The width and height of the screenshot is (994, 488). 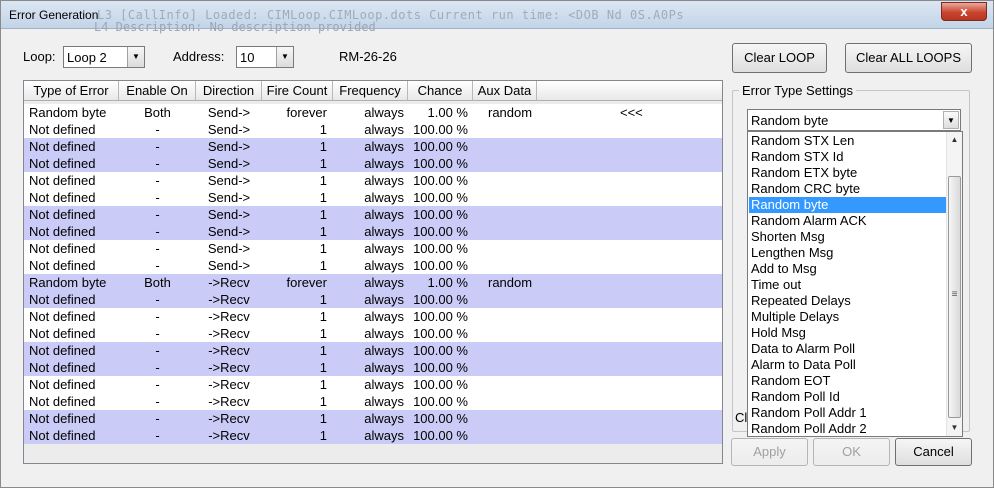 I want to click on cell-enable: Both, so click(x=157, y=112).